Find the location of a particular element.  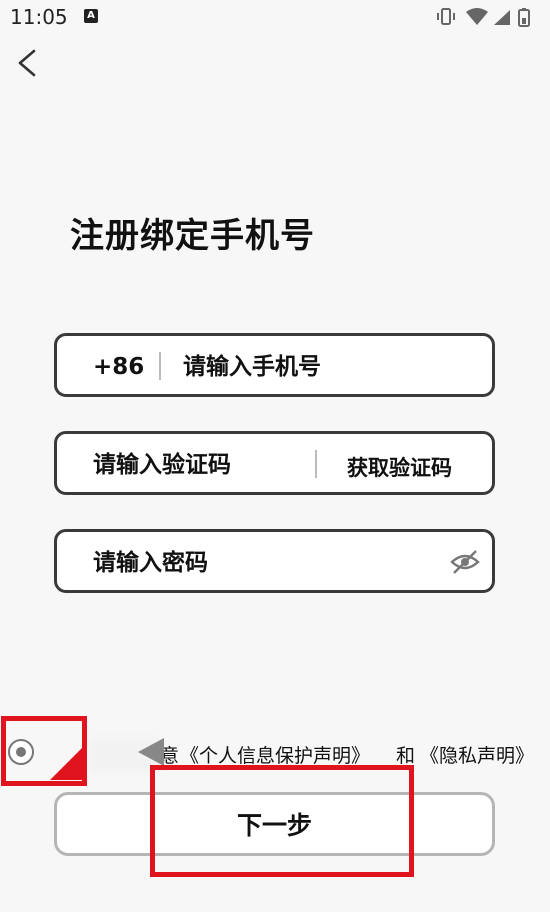

password-input is located at coordinates (258, 563).